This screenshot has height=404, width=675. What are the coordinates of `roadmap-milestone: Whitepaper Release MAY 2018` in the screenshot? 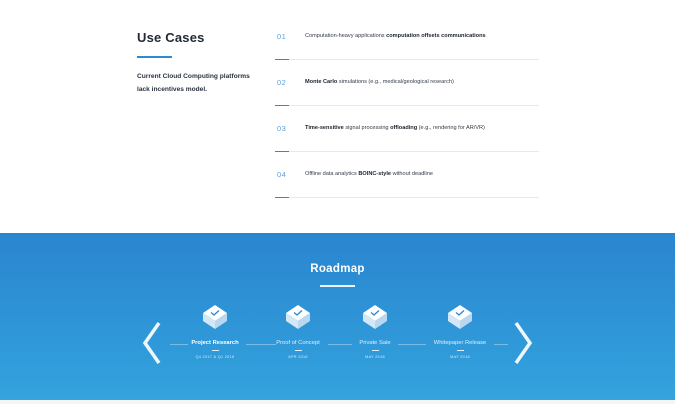 It's located at (460, 329).